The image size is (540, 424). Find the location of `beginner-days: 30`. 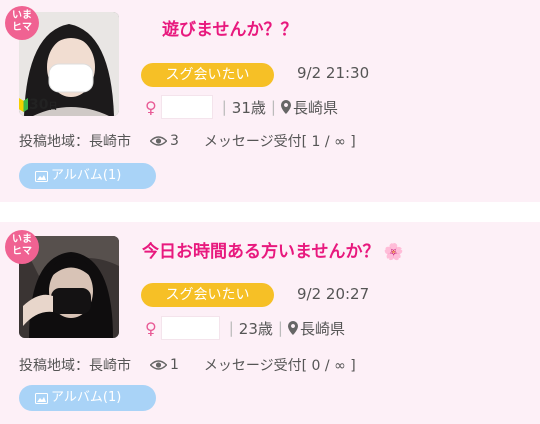

beginner-days: 30 is located at coordinates (39, 105).